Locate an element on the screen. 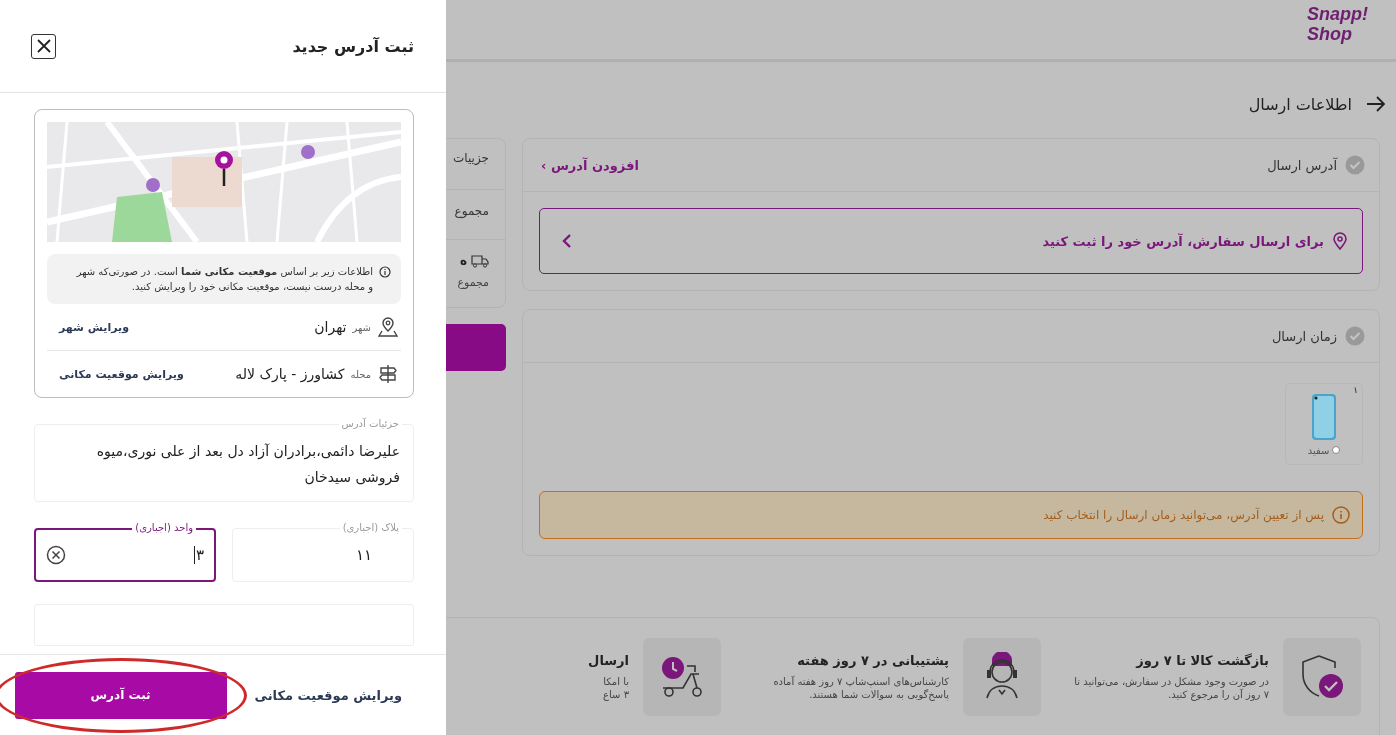  address-text: علیرضا دائمی،برادران آزاد دل بعد از علی نوری،میوه فروشی سیدخان is located at coordinates (247, 465).